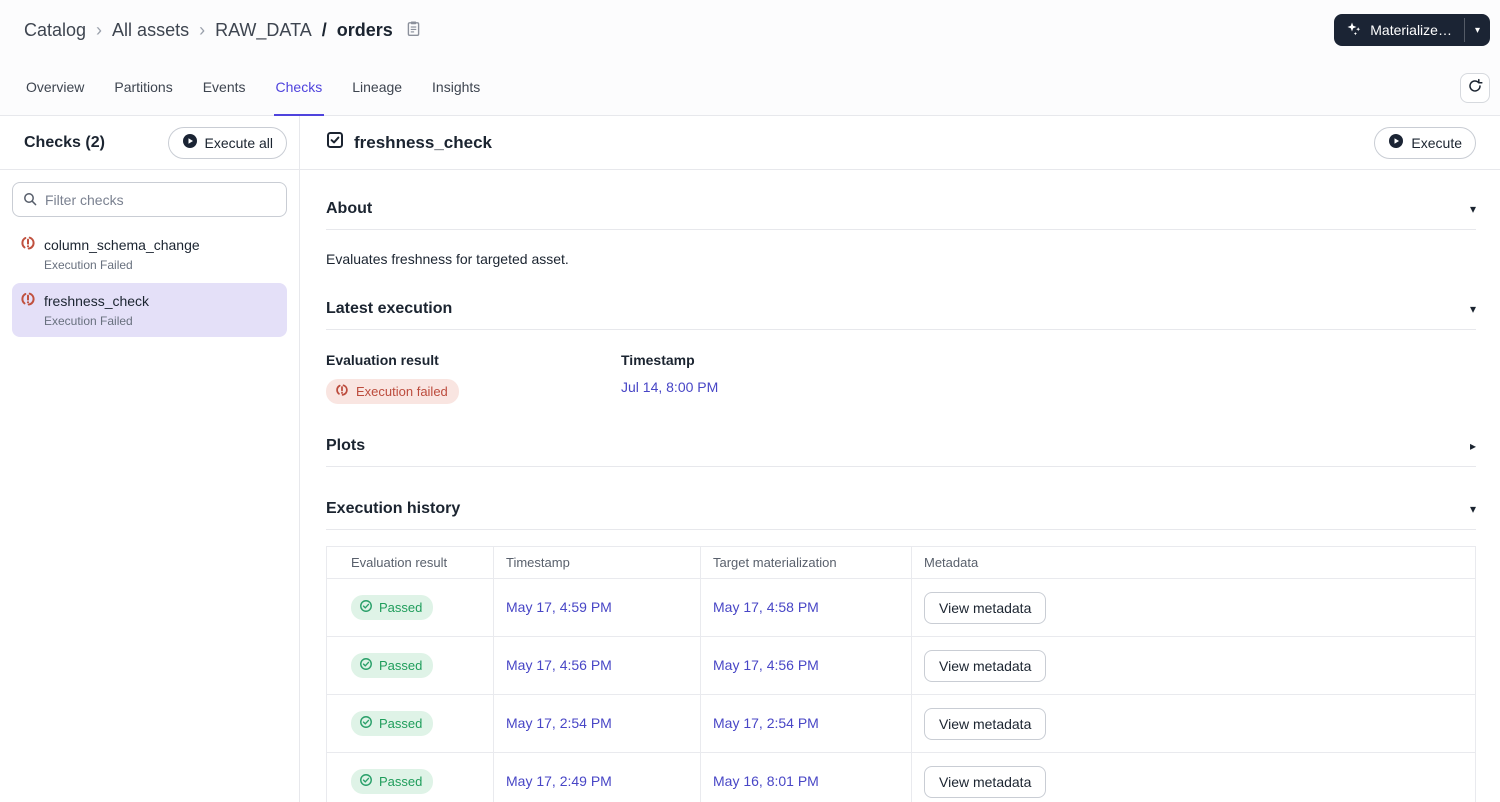  What do you see at coordinates (88, 265) in the screenshot?
I see `check-status: Execution Failed` at bounding box center [88, 265].